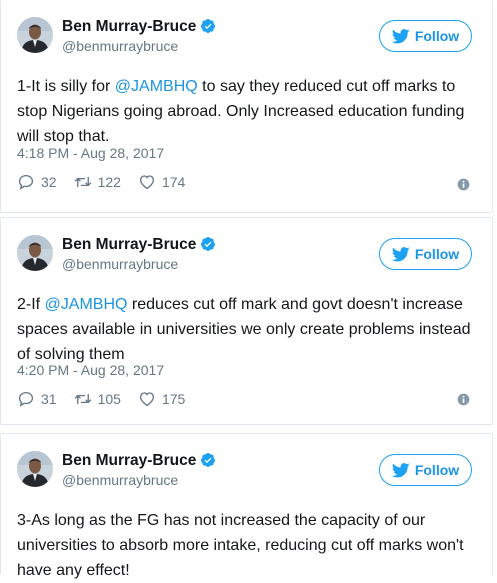  I want to click on like-count: 175, so click(173, 399).